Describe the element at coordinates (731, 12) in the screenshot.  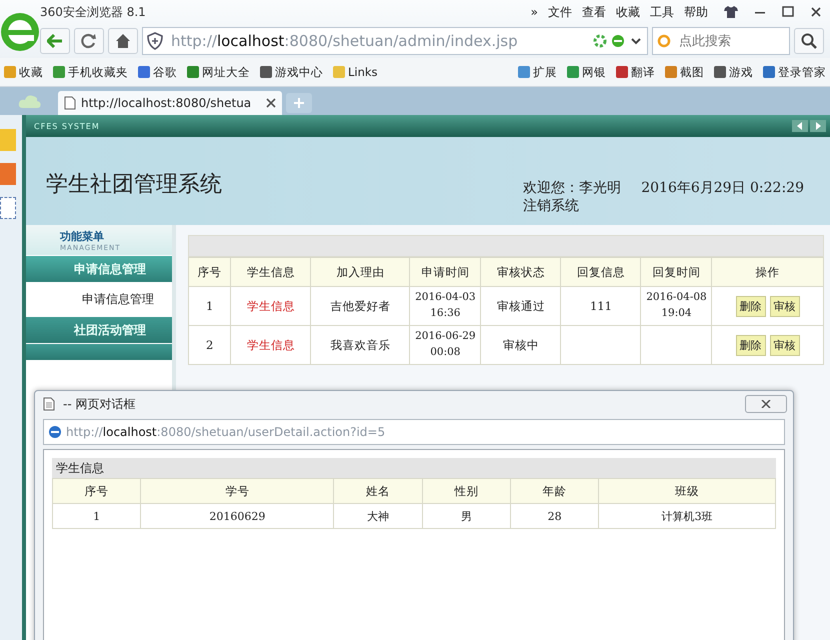
I see `shirt-icon` at that location.